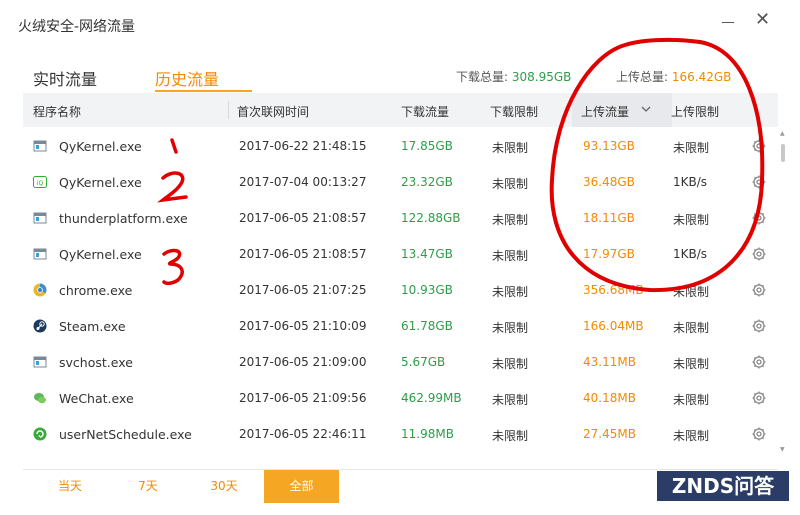 The width and height of the screenshot is (800, 515). Describe the element at coordinates (427, 326) in the screenshot. I see `download-amount: 61.78GB` at that location.